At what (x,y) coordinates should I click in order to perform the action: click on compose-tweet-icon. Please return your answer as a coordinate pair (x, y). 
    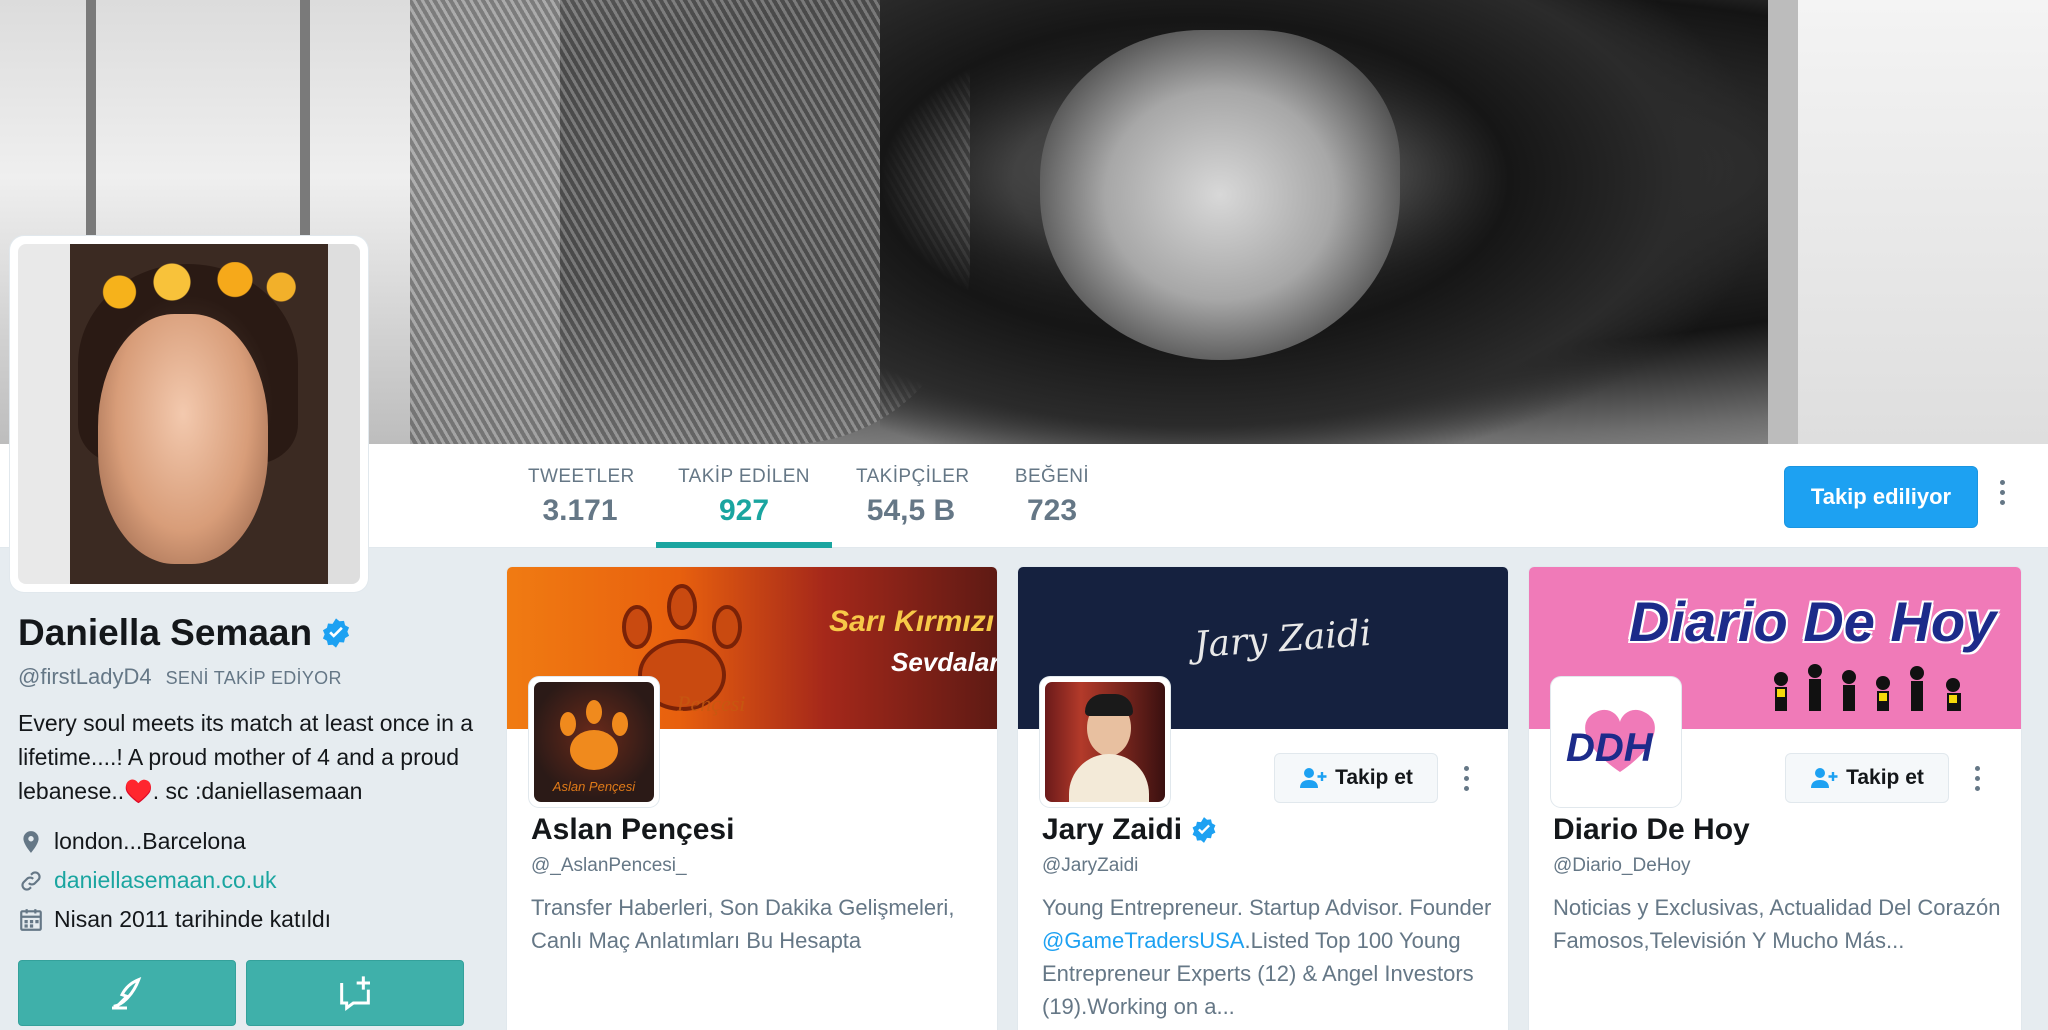
    Looking at the image, I should click on (127, 993).